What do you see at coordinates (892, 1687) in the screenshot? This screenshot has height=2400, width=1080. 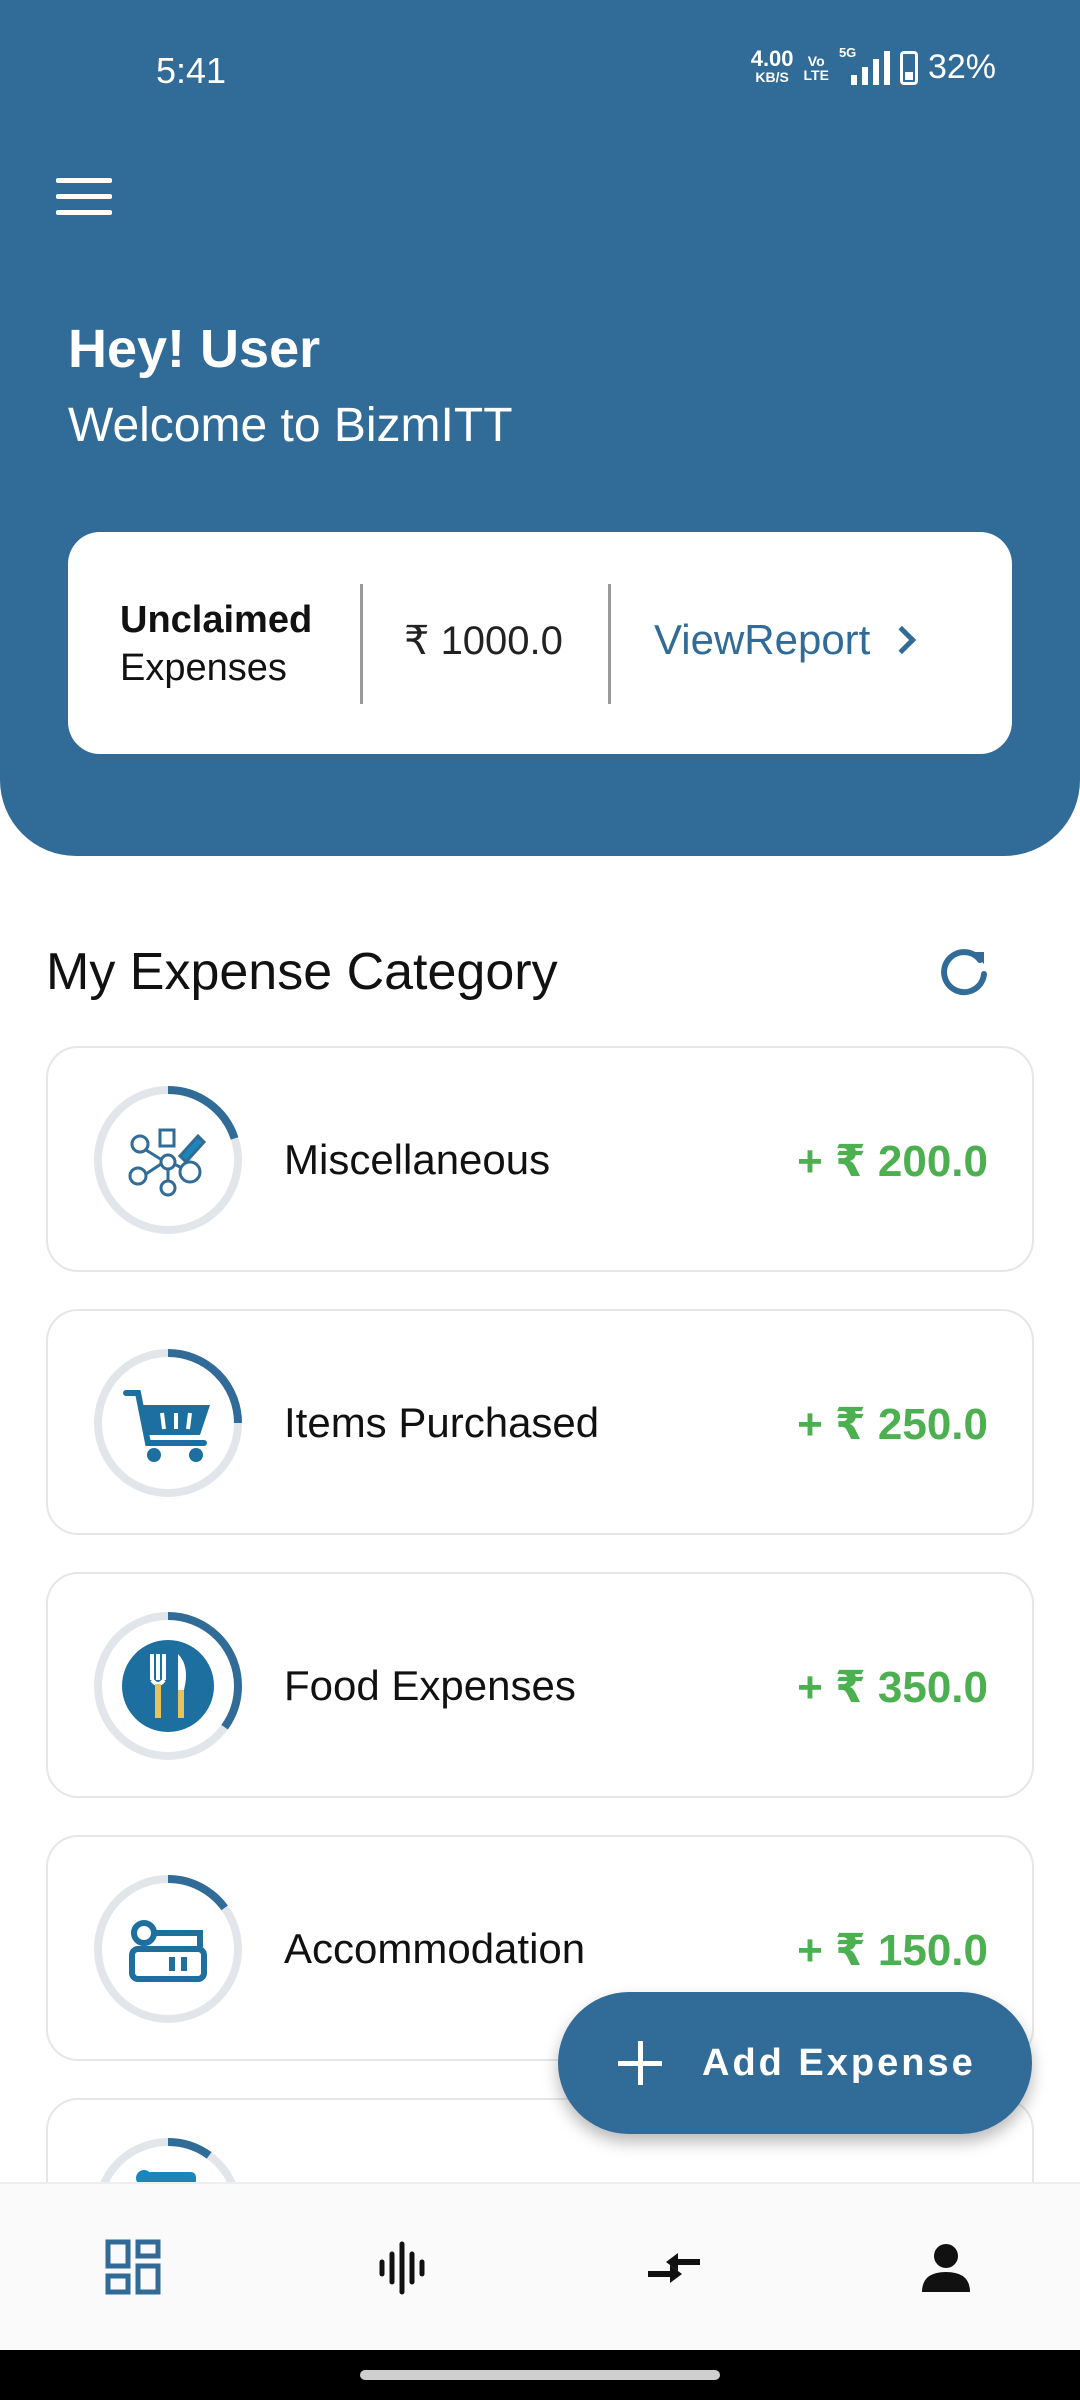 I see `category-amount: + ₹ 350.0` at bounding box center [892, 1687].